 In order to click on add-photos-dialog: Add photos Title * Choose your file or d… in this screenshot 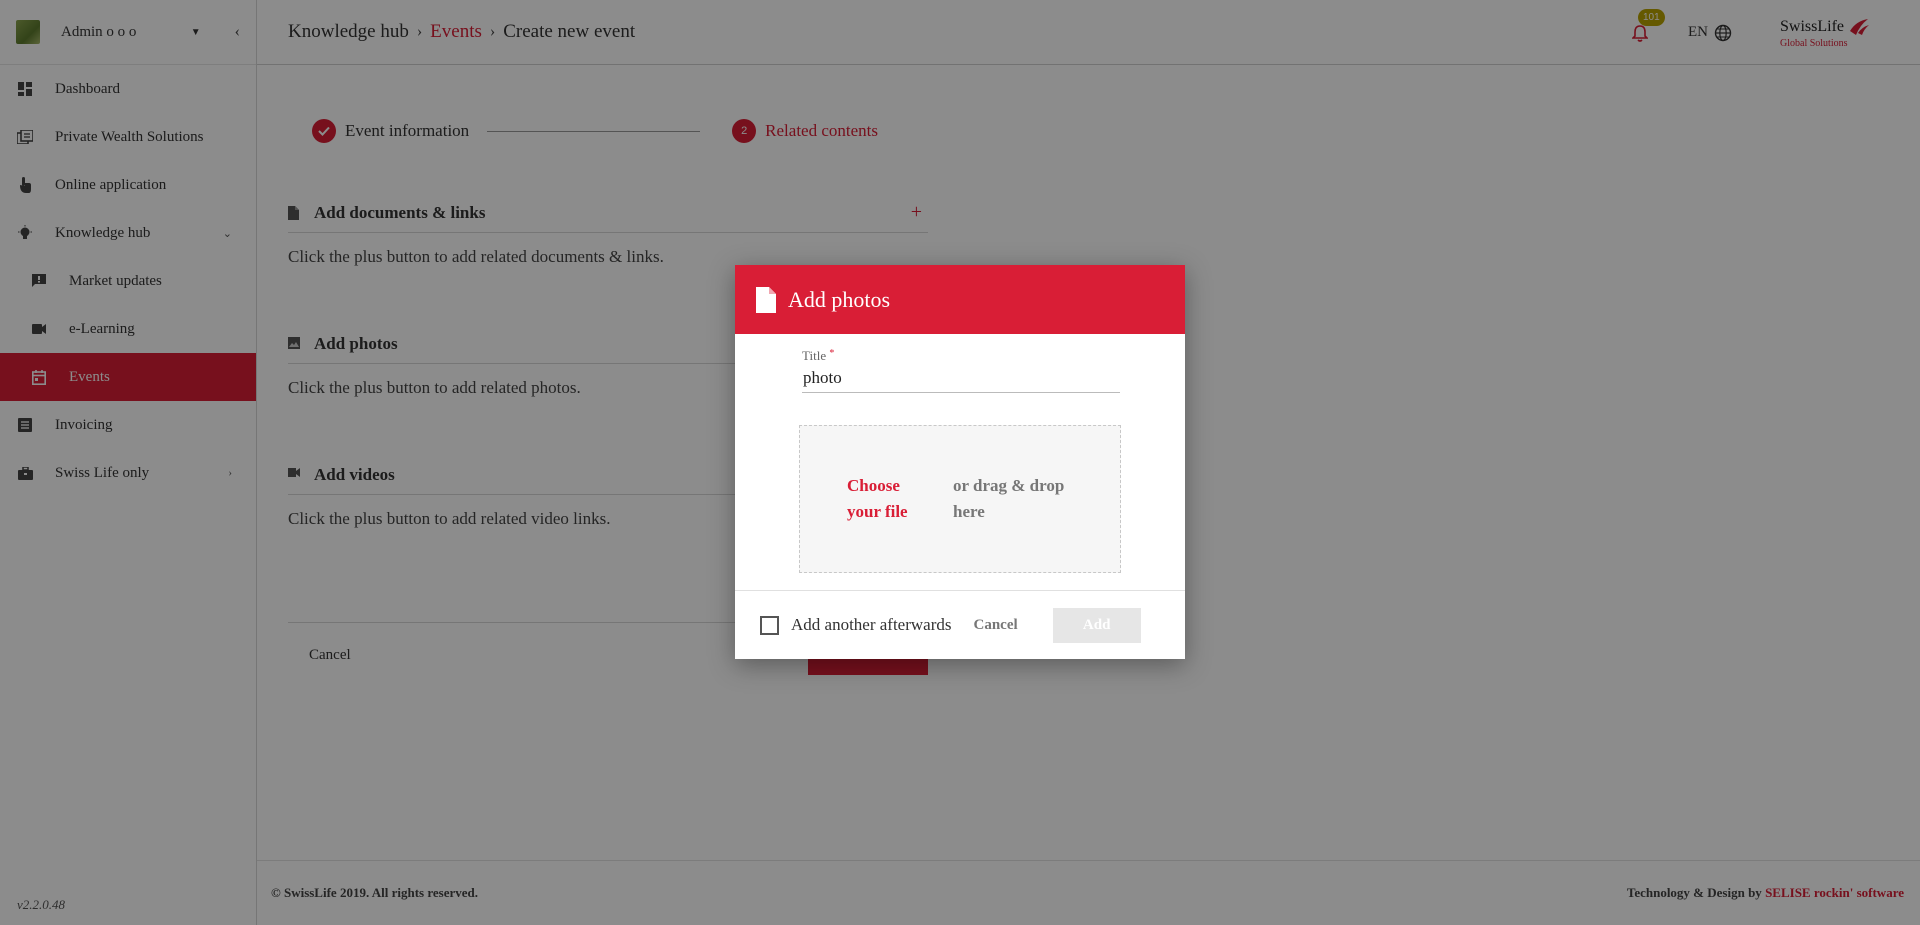, I will do `click(960, 462)`.